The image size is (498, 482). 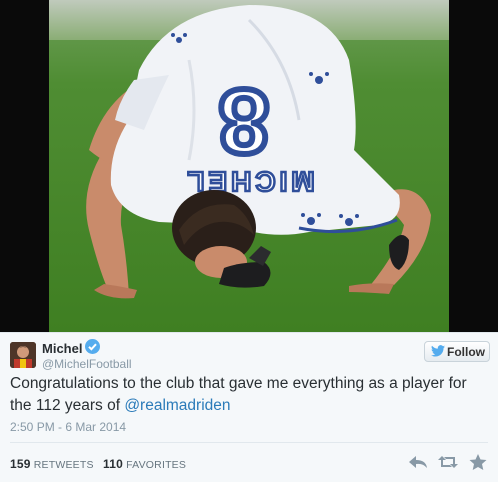 I want to click on favorite-icon, so click(x=478, y=462).